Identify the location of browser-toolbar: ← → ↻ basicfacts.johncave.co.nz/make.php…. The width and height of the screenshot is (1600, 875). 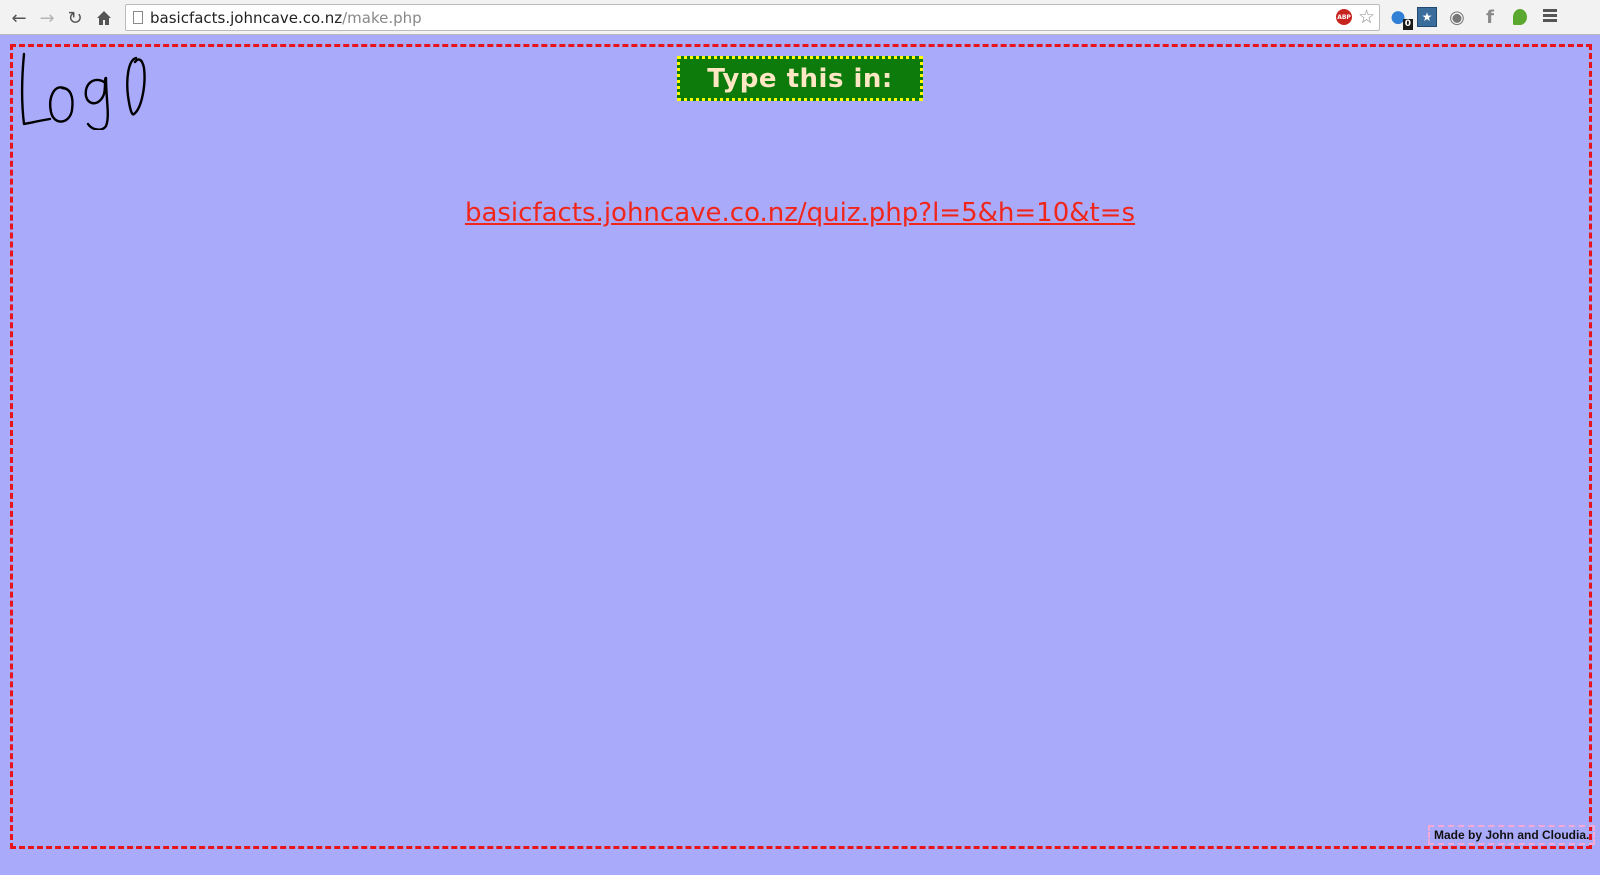
(800, 17).